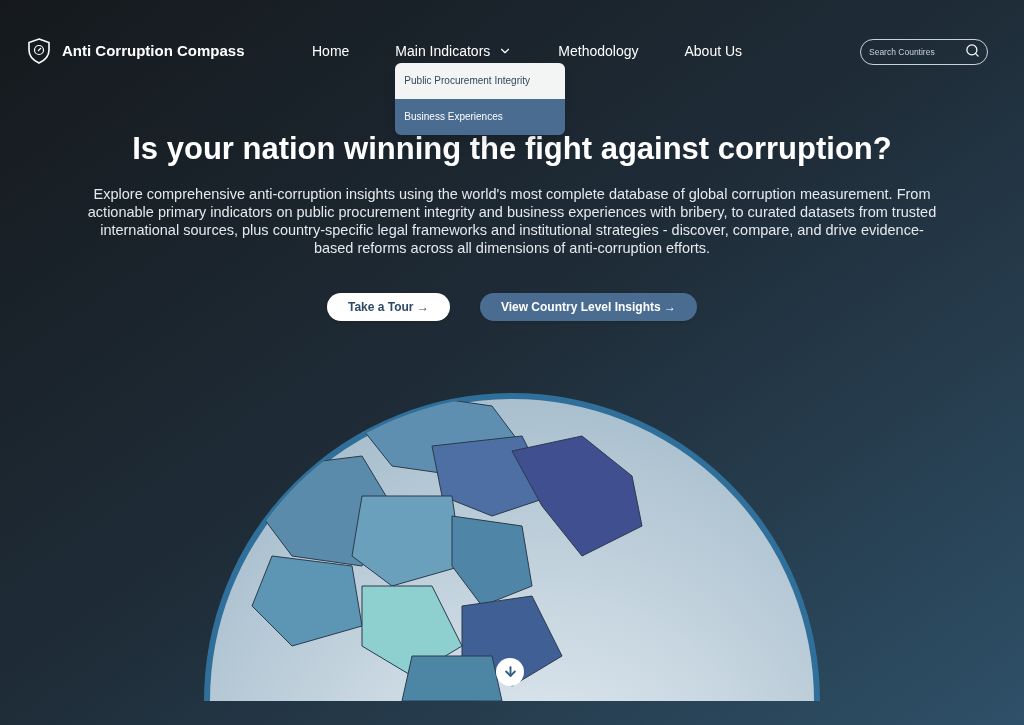 This screenshot has width=1024, height=725. What do you see at coordinates (39, 51) in the screenshot?
I see `shield-compass-icon` at bounding box center [39, 51].